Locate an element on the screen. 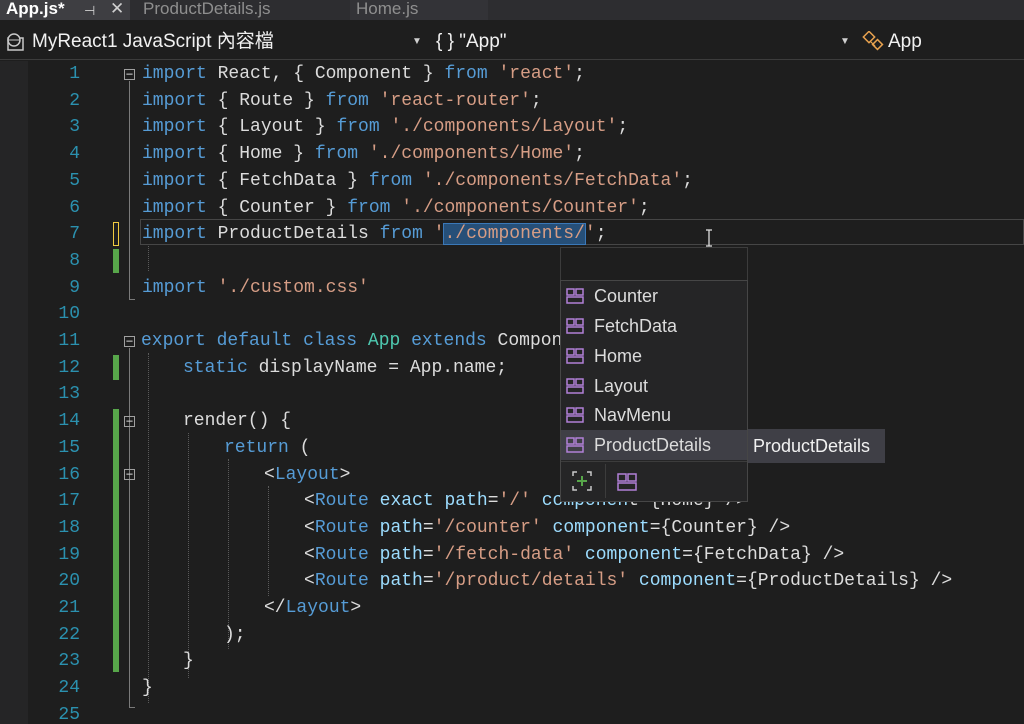  string-literal: '/product/details' is located at coordinates (531, 581).